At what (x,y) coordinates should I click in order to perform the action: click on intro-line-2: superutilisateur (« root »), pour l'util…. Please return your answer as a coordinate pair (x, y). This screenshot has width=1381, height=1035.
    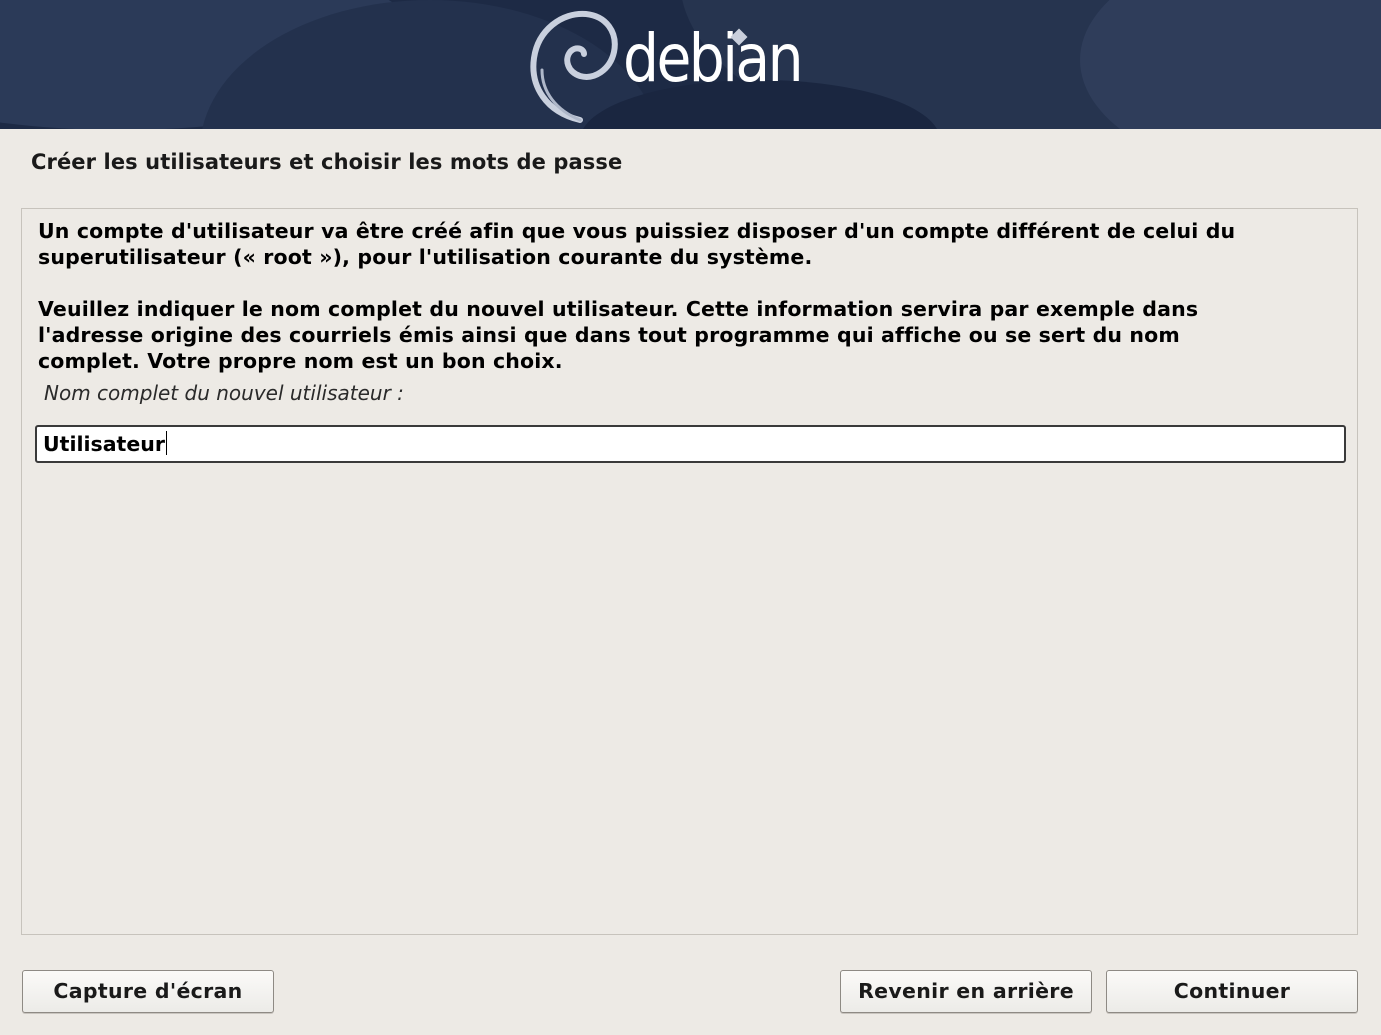
    Looking at the image, I should click on (425, 257).